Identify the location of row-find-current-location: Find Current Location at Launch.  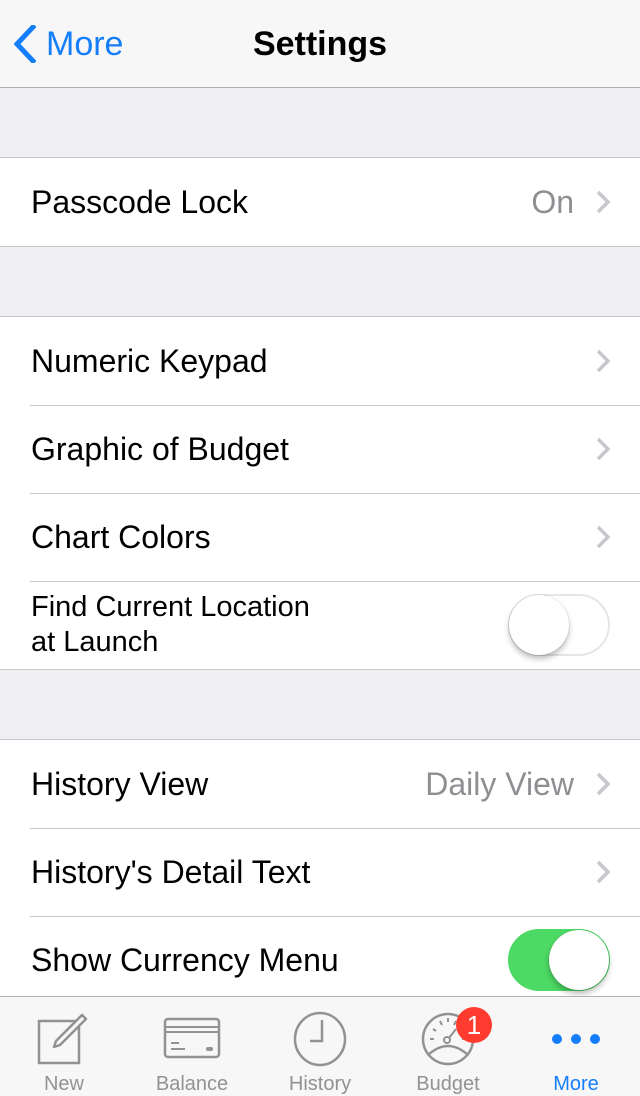
(320, 625).